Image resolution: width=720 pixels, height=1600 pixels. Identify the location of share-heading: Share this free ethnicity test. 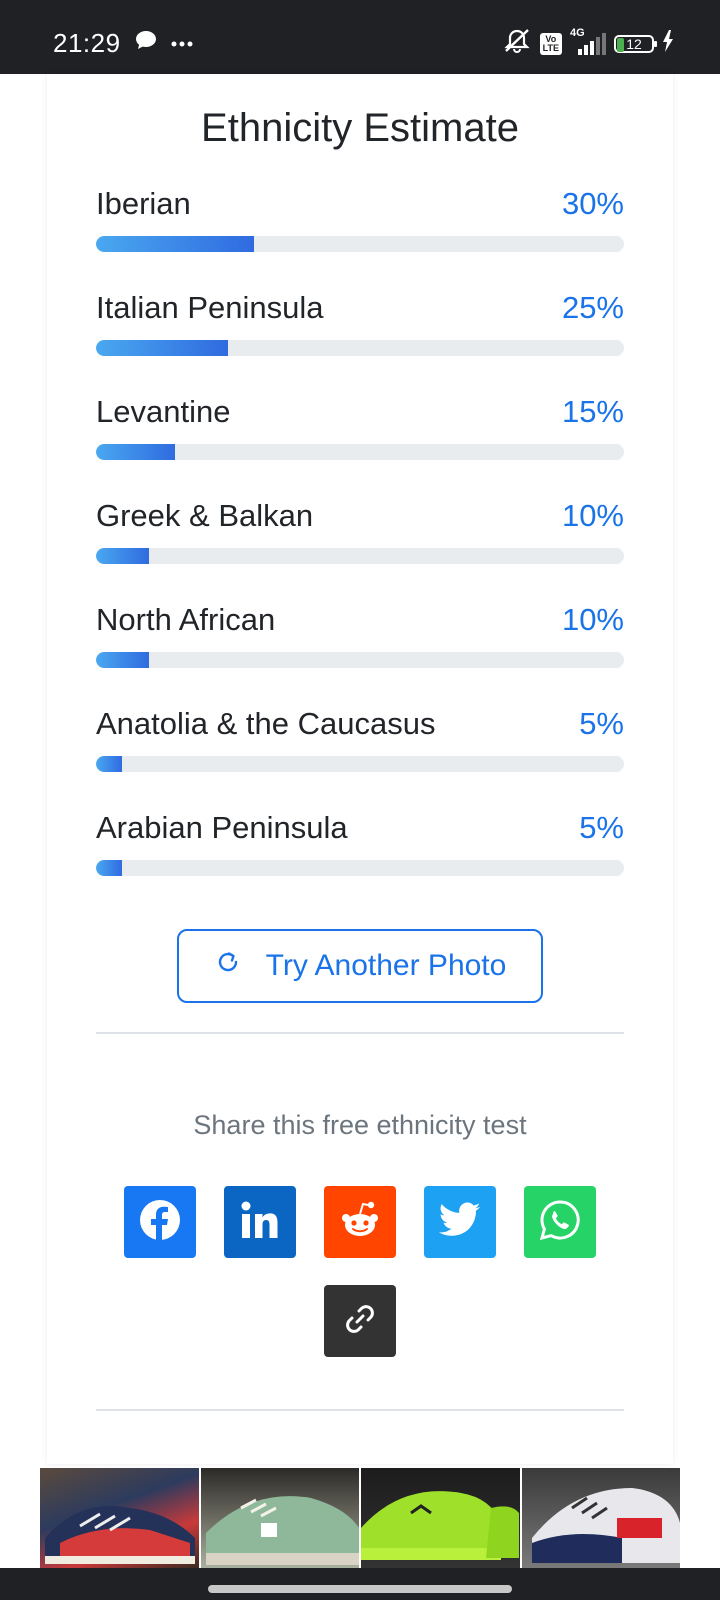
(360, 1125).